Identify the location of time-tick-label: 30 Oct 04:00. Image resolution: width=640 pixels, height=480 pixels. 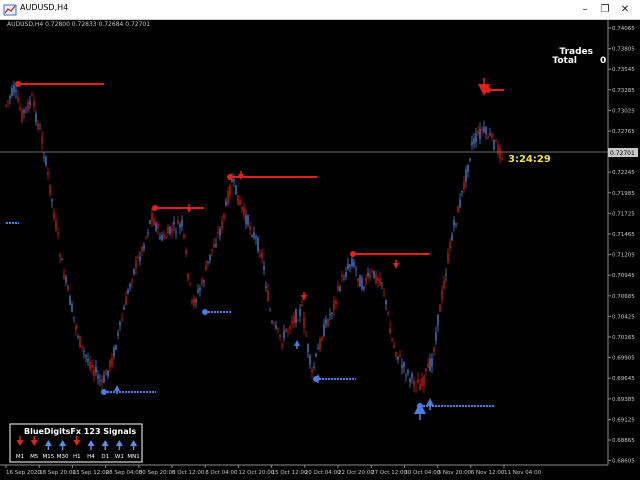
(422, 473).